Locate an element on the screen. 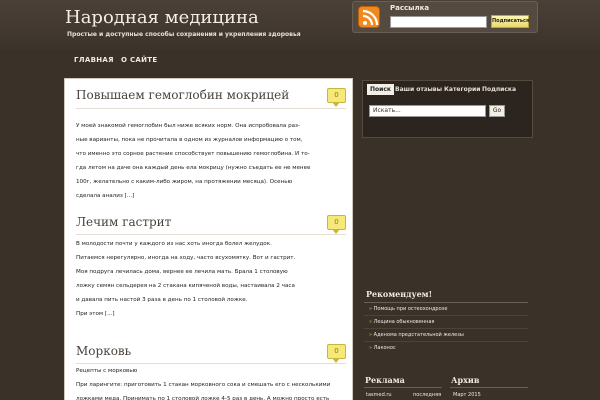 The height and width of the screenshot is (400, 600). subscribe-button: Подписаться is located at coordinates (510, 21).